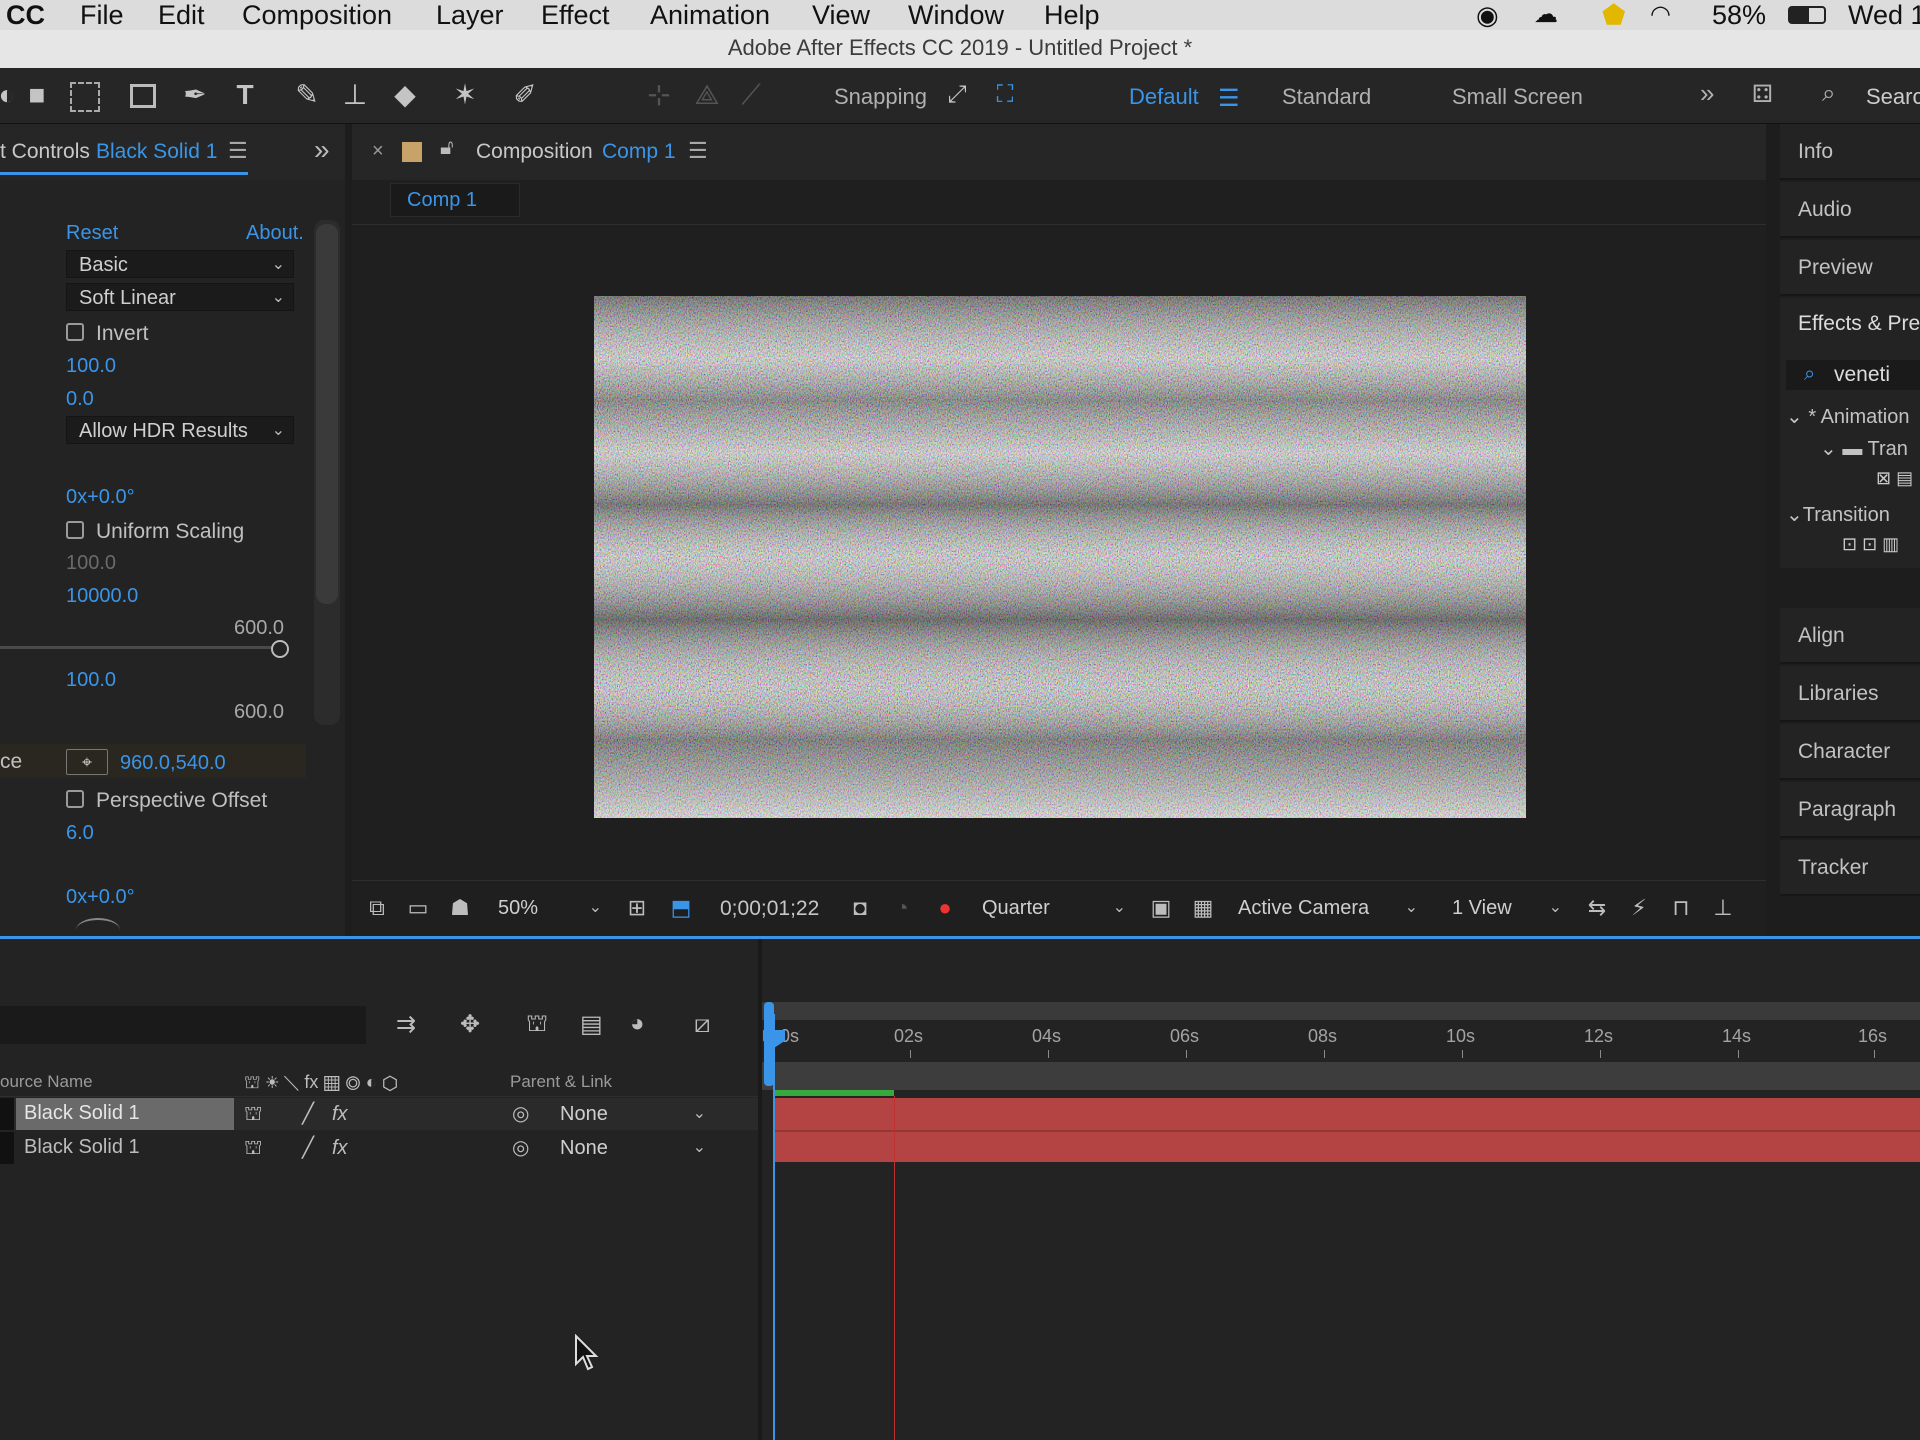  I want to click on cloud-icon: ☁, so click(1546, 15).